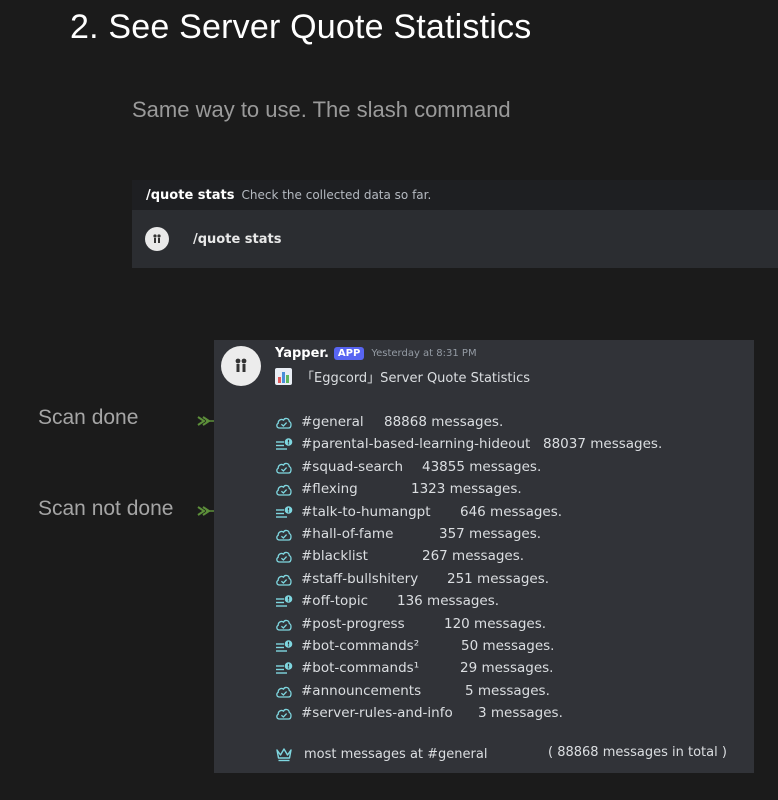  I want to click on channel-name: #staff-bullshitery, so click(359, 579).